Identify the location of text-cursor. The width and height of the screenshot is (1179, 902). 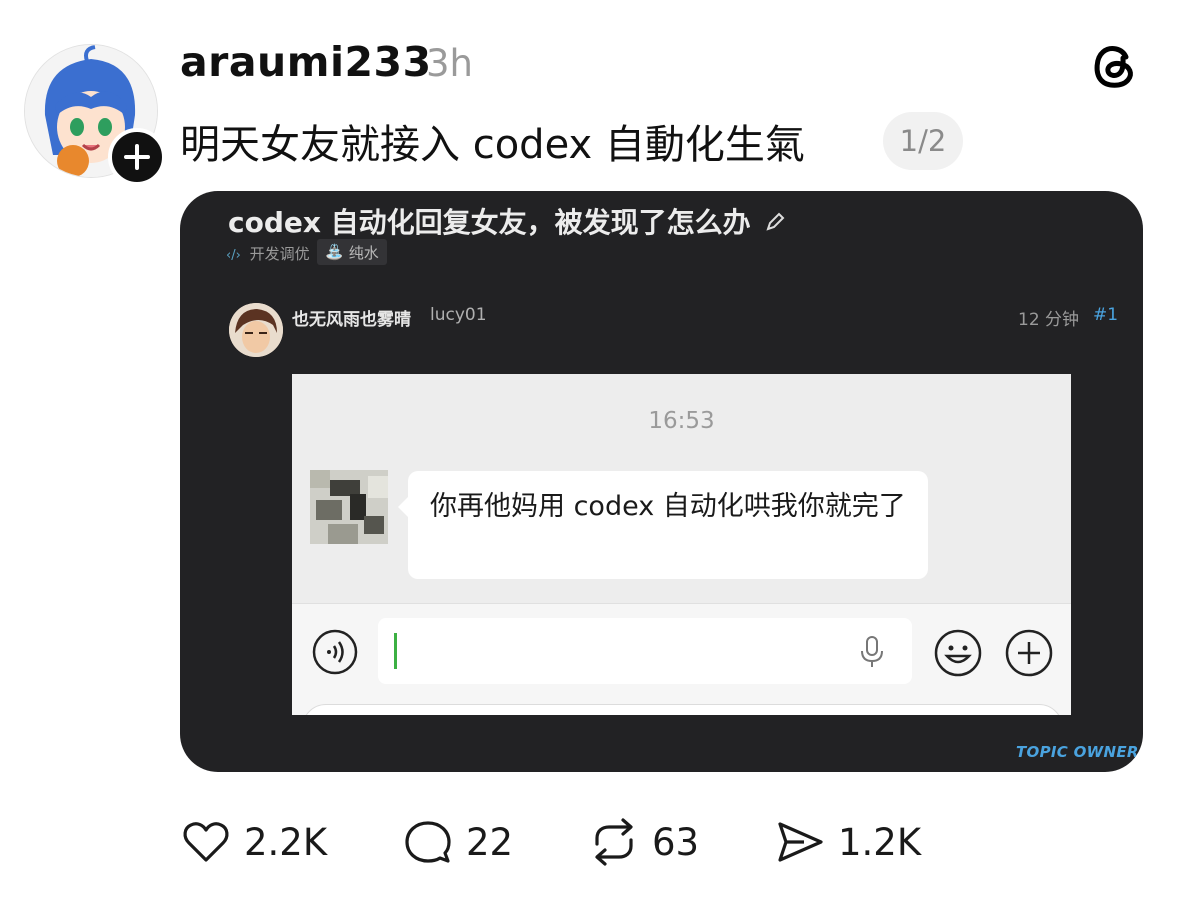
(395, 651).